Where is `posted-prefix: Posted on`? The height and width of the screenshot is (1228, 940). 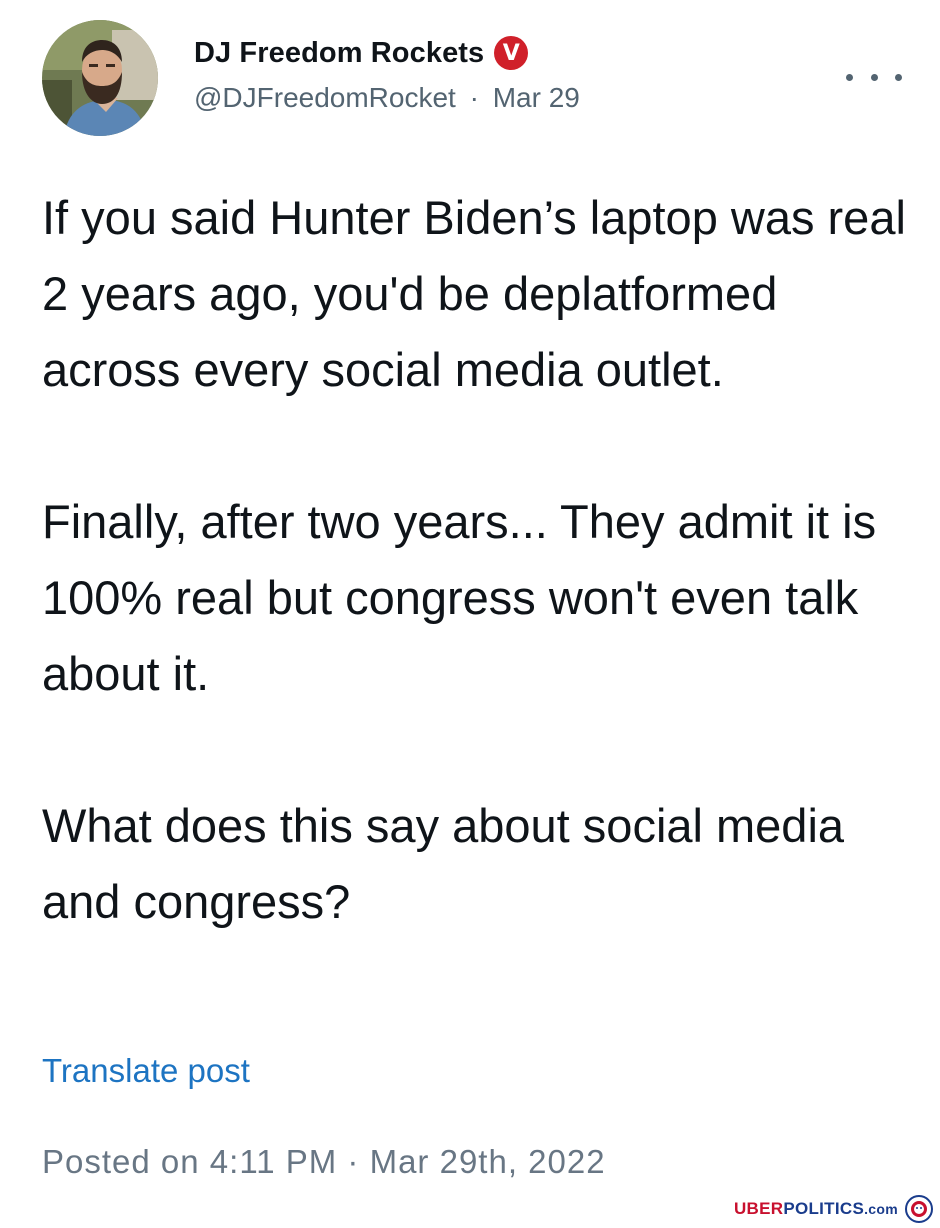
posted-prefix: Posted on is located at coordinates (121, 1161).